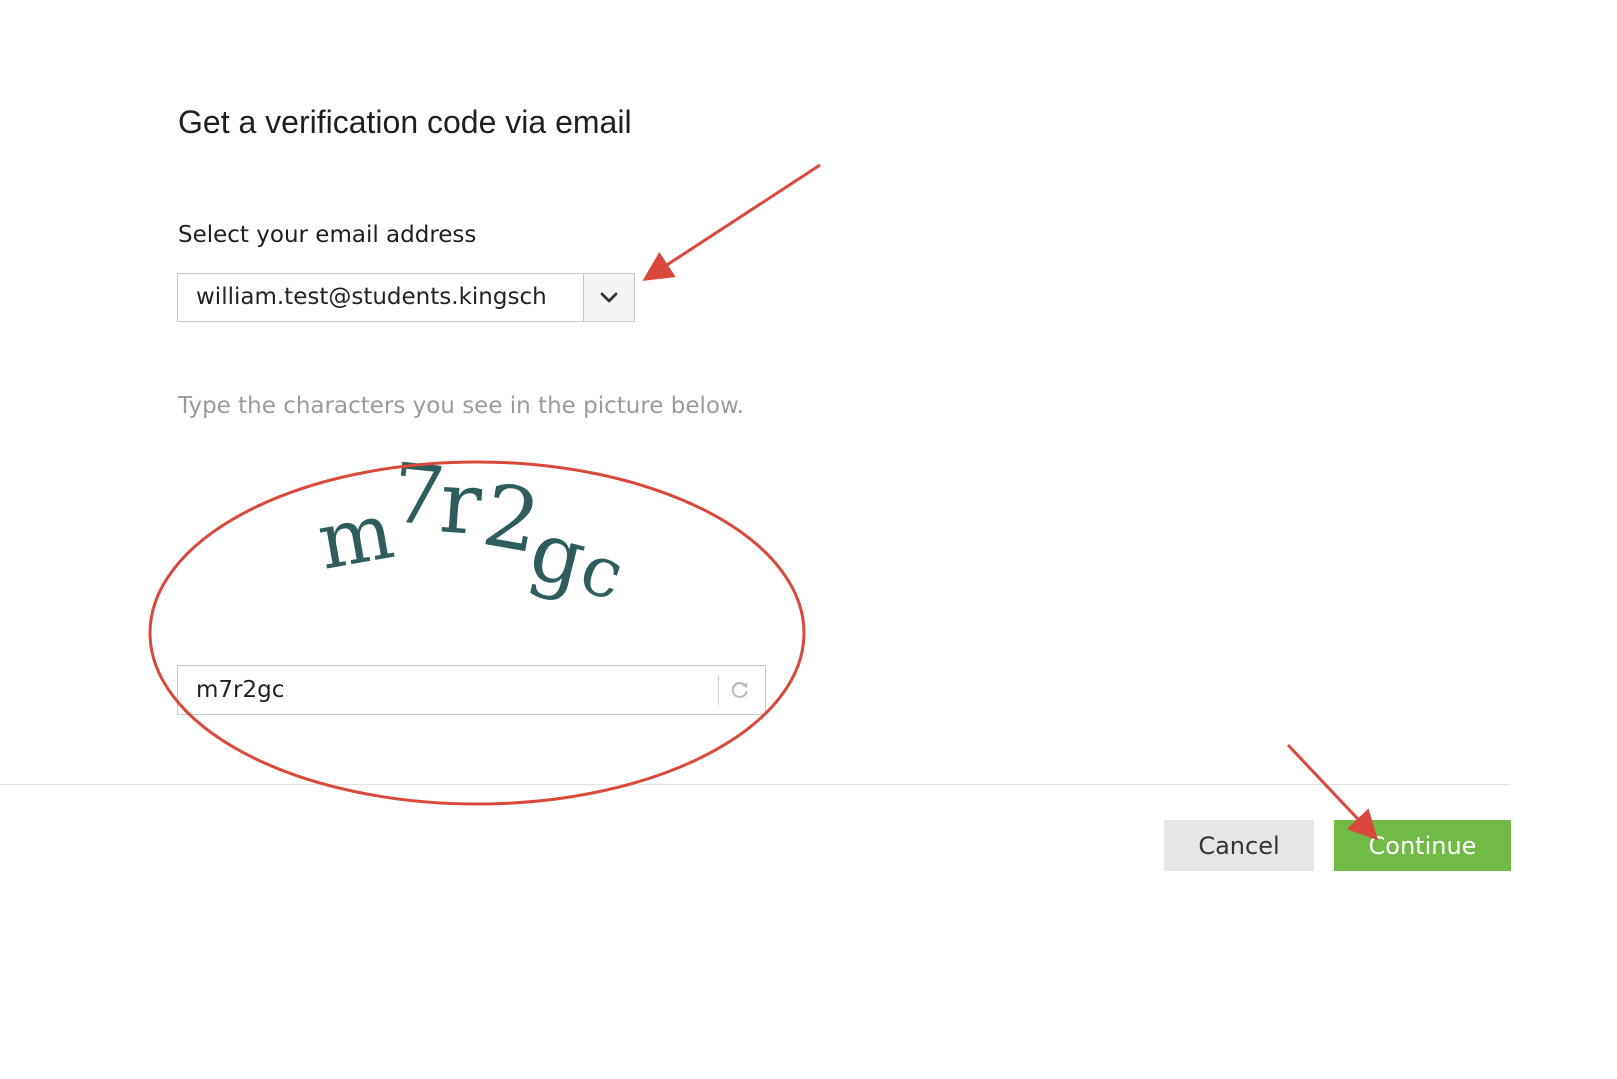 This screenshot has width=1617, height=1079. Describe the element at coordinates (371, 297) in the screenshot. I see `email-select-value: william.test@students.kingsch` at that location.